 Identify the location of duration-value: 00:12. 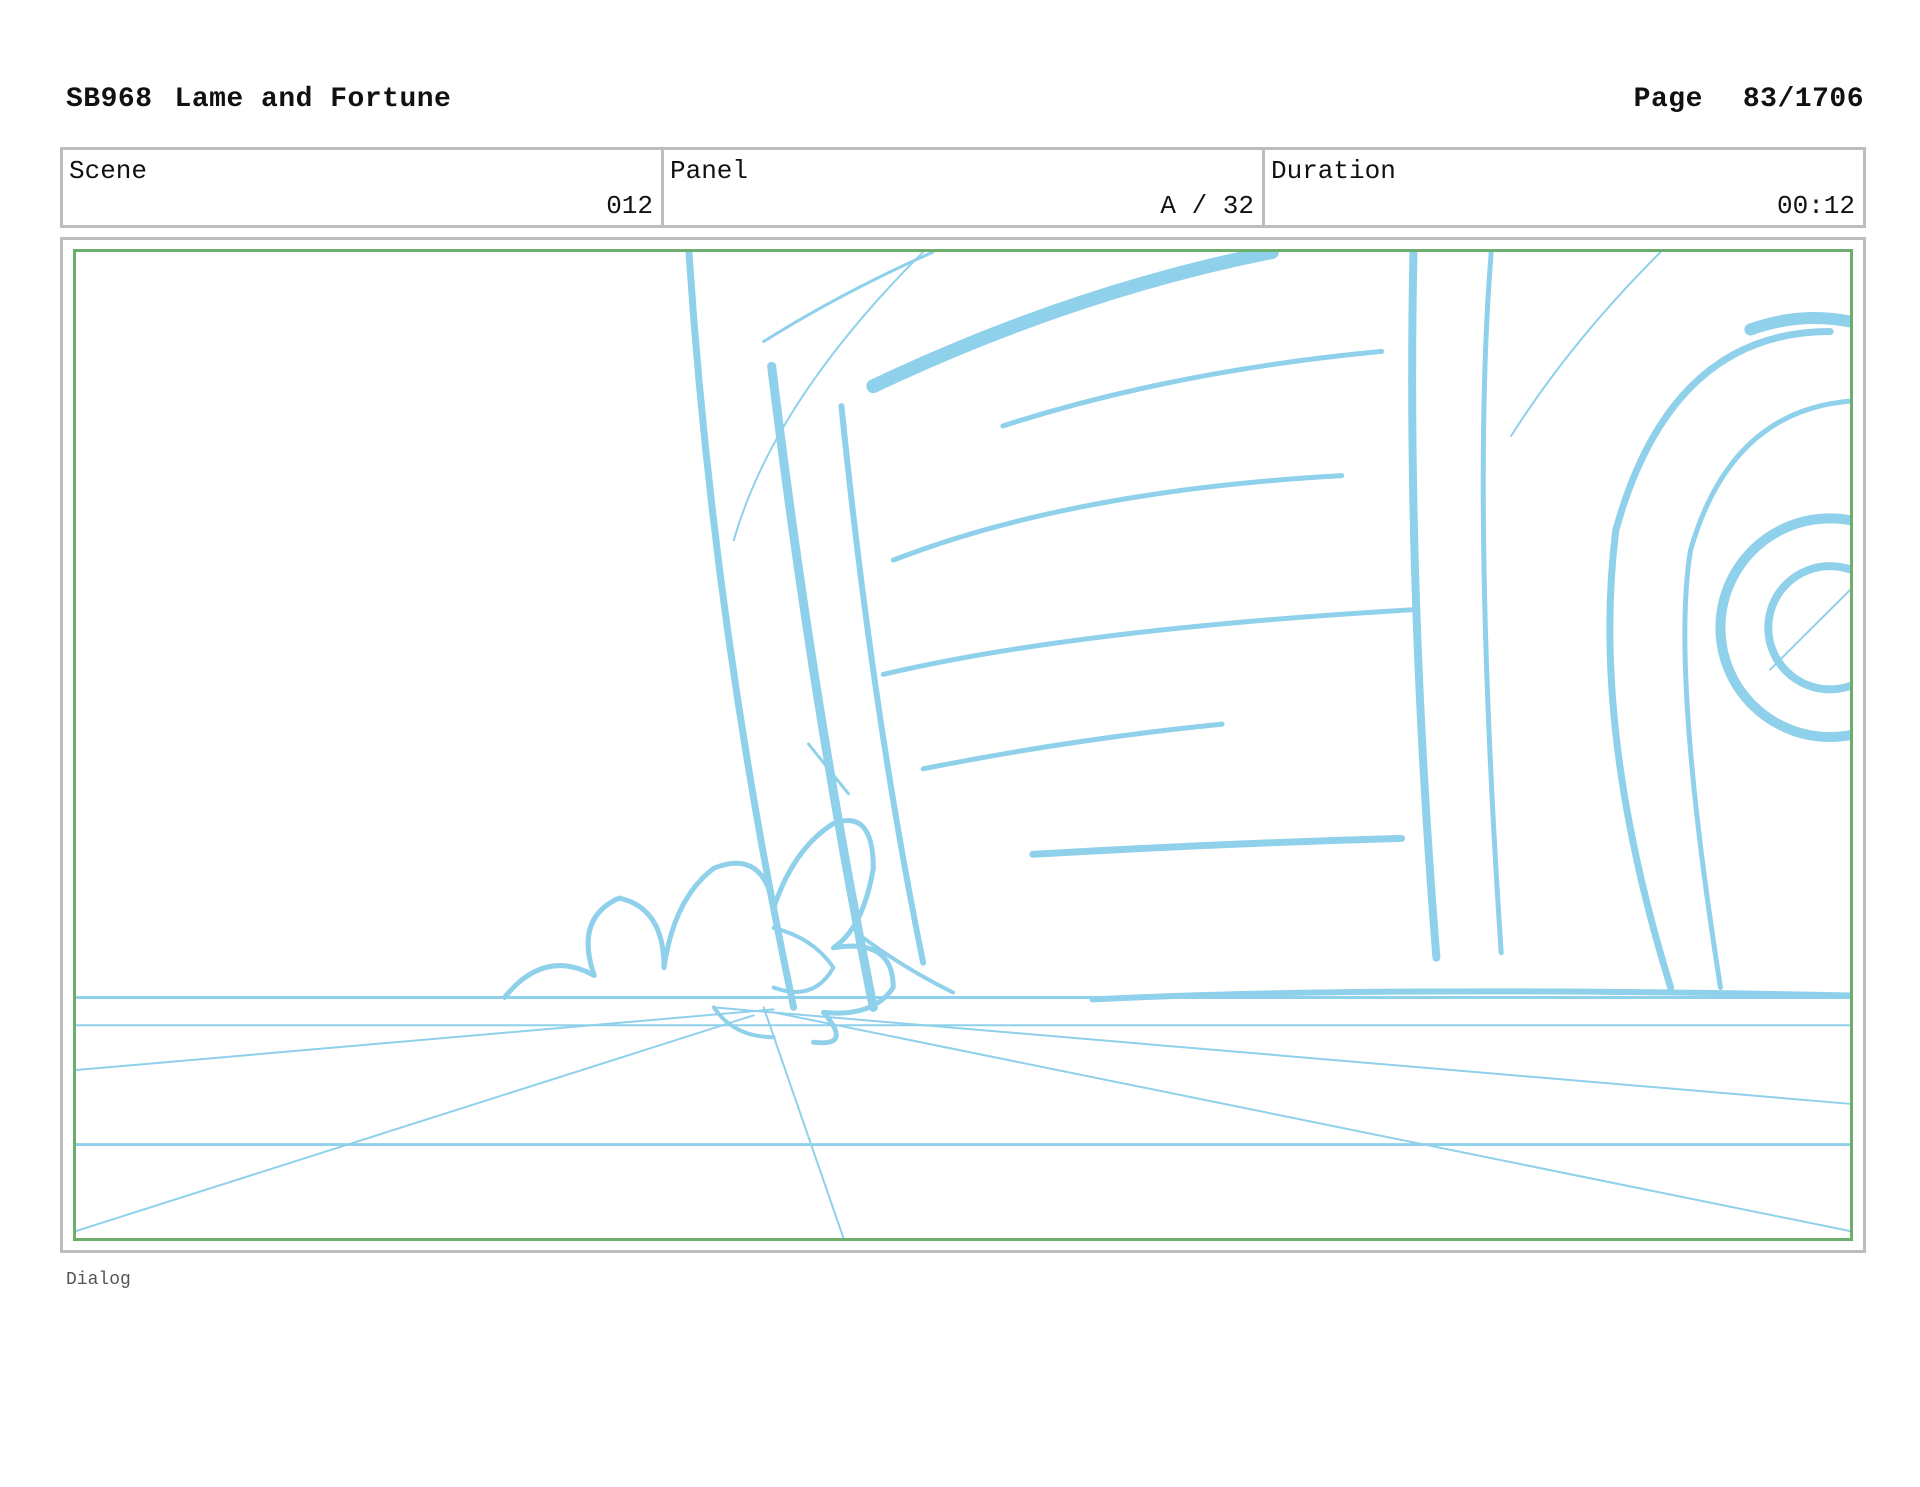
(1815, 206).